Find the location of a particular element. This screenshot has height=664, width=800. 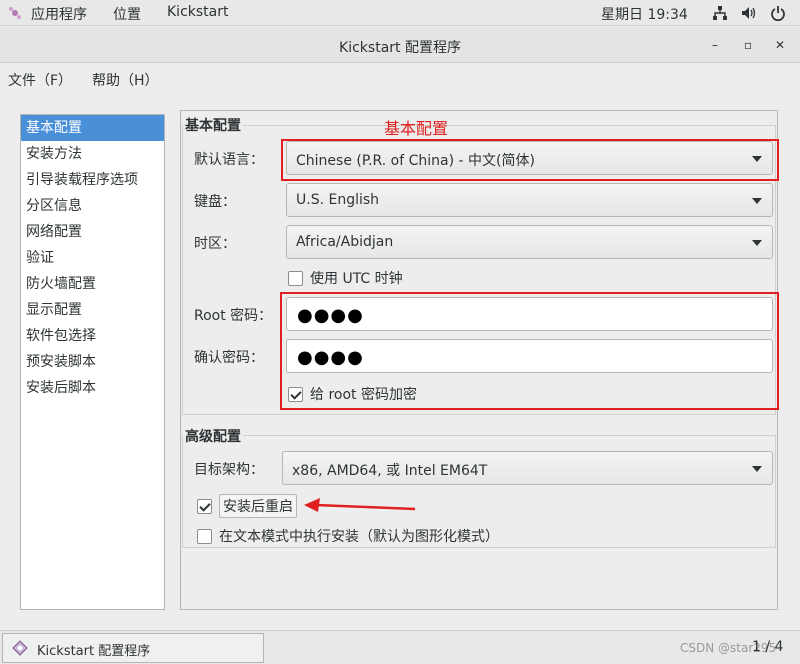

kickstart-app-icon is located at coordinates (20, 648).